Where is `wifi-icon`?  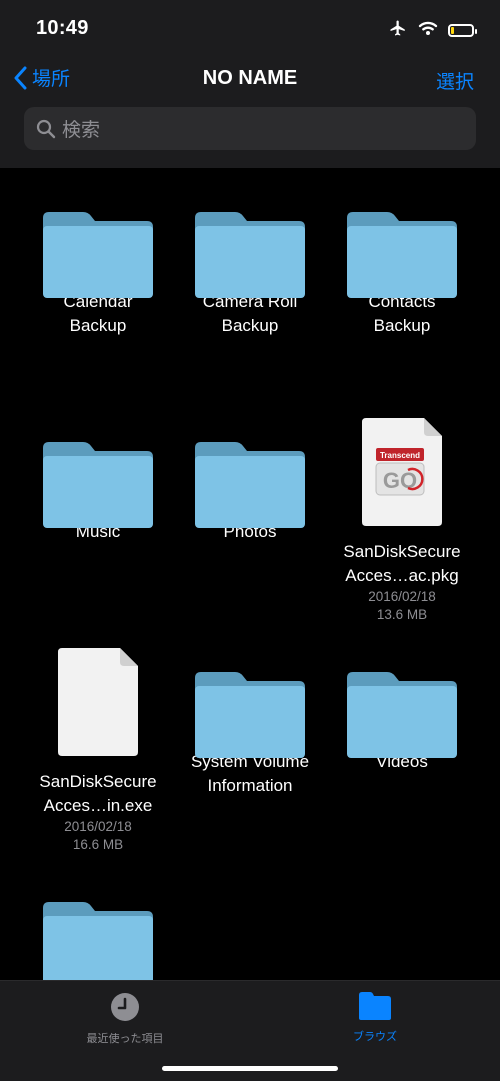
wifi-icon is located at coordinates (428, 30).